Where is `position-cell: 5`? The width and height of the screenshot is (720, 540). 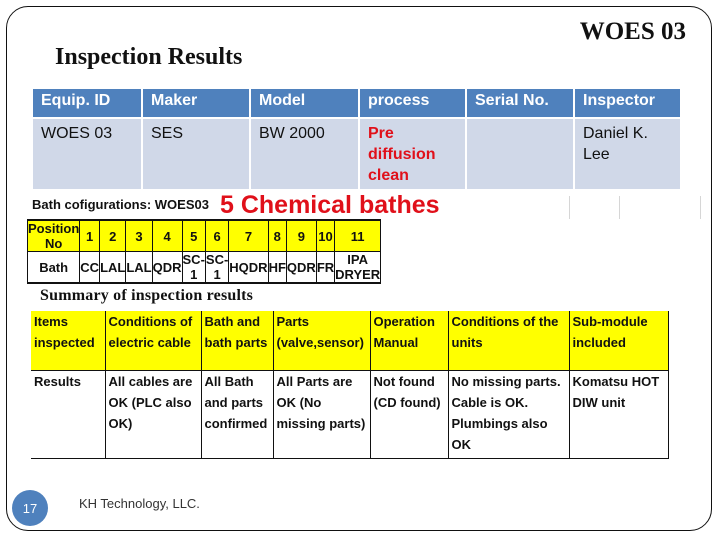 position-cell: 5 is located at coordinates (193, 235).